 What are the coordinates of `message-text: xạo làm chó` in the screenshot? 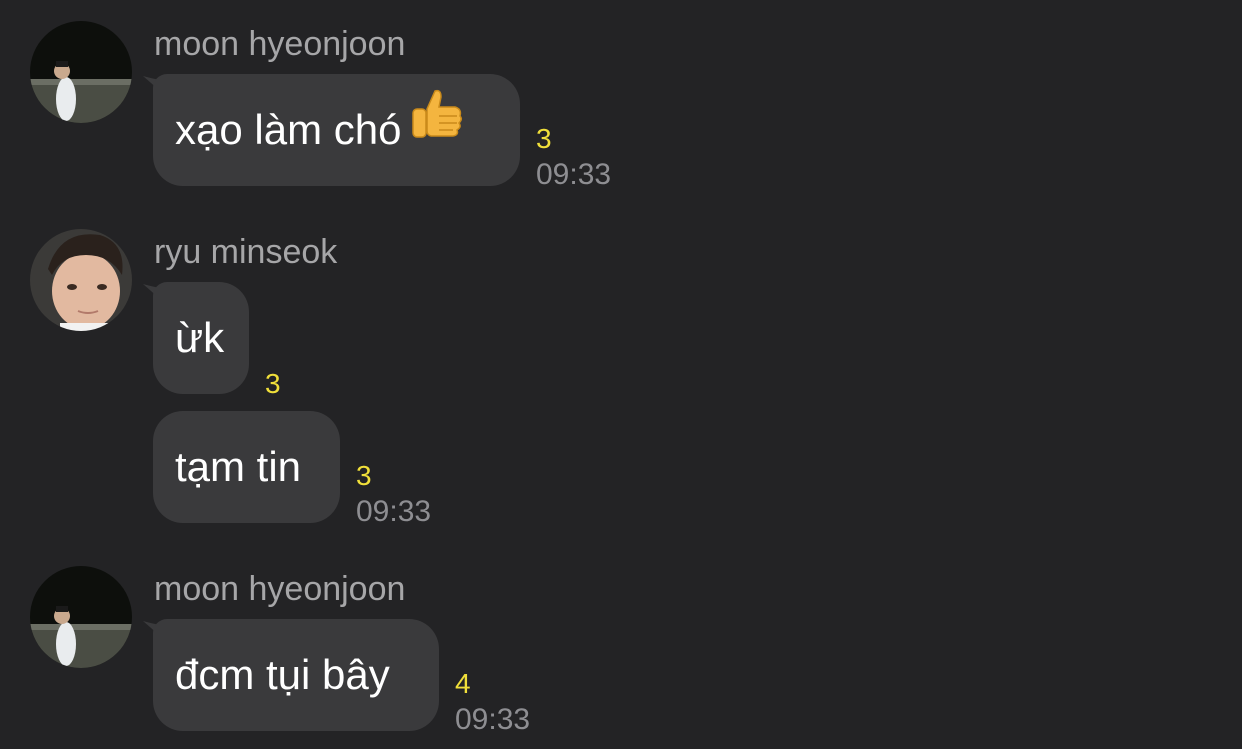 It's located at (288, 129).